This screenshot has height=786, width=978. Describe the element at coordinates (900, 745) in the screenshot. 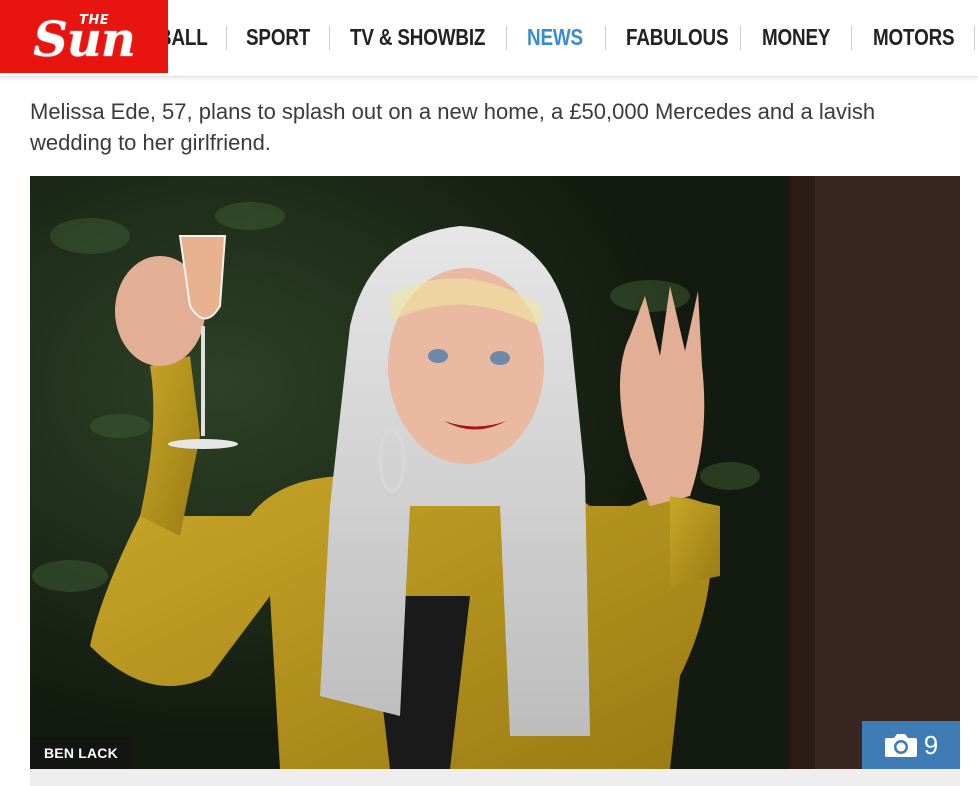

I see `camera-icon` at that location.